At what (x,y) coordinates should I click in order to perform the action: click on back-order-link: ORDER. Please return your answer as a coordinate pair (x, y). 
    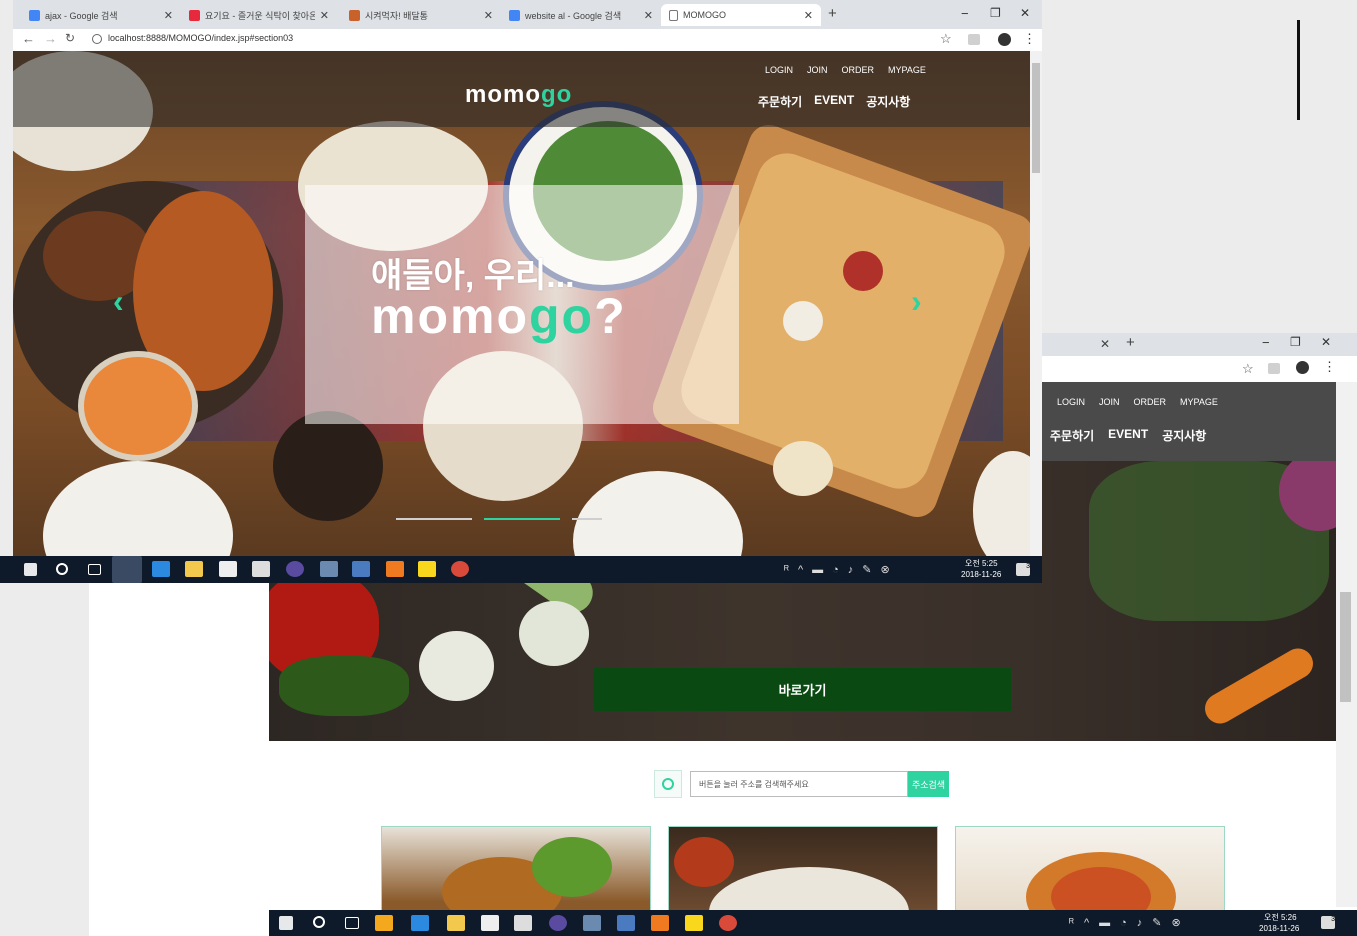
    Looking at the image, I should click on (1150, 402).